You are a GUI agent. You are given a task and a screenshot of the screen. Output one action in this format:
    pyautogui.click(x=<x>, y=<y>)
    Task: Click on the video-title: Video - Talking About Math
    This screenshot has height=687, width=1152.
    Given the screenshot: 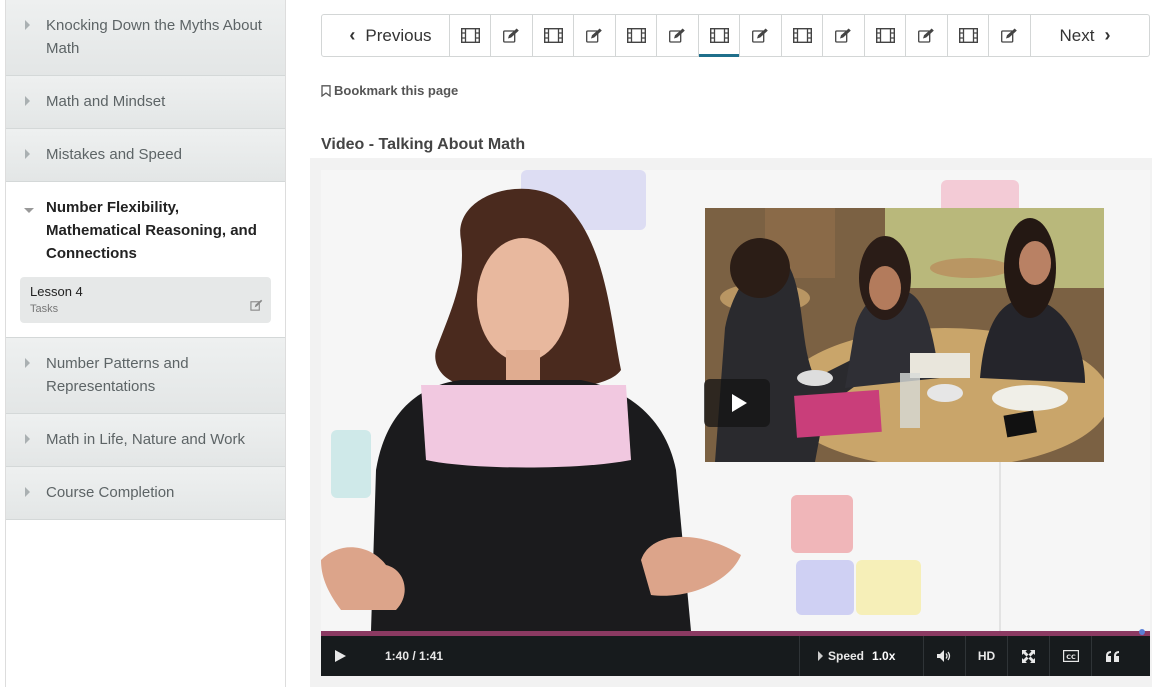 What is the action you would take?
    pyautogui.click(x=423, y=144)
    